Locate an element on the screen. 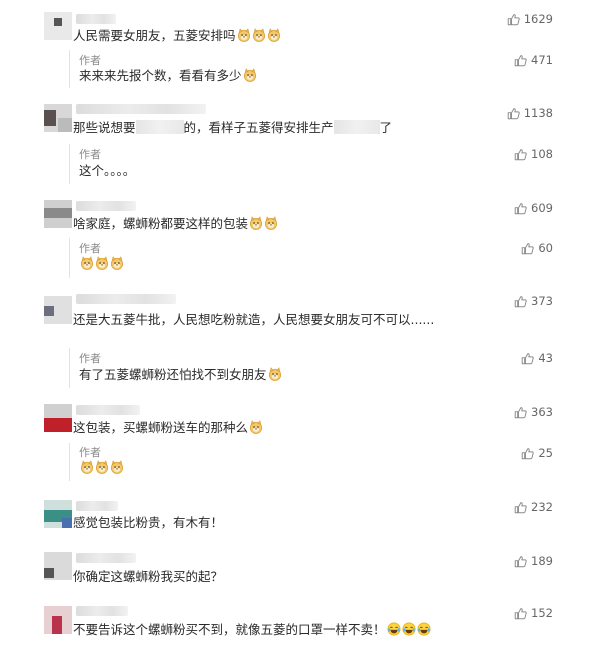  like-button: 189 is located at coordinates (533, 561).